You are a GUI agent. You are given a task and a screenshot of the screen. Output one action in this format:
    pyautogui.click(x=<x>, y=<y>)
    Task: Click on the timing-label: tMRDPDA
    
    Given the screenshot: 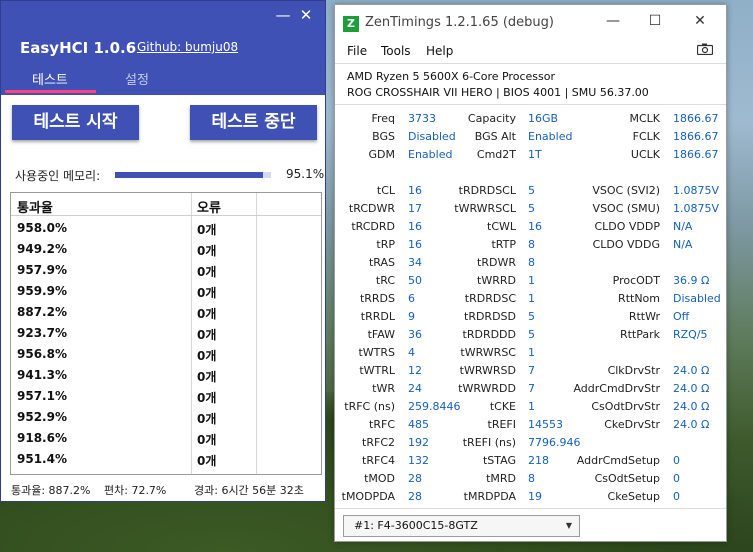 What is the action you would take?
    pyautogui.click(x=489, y=496)
    